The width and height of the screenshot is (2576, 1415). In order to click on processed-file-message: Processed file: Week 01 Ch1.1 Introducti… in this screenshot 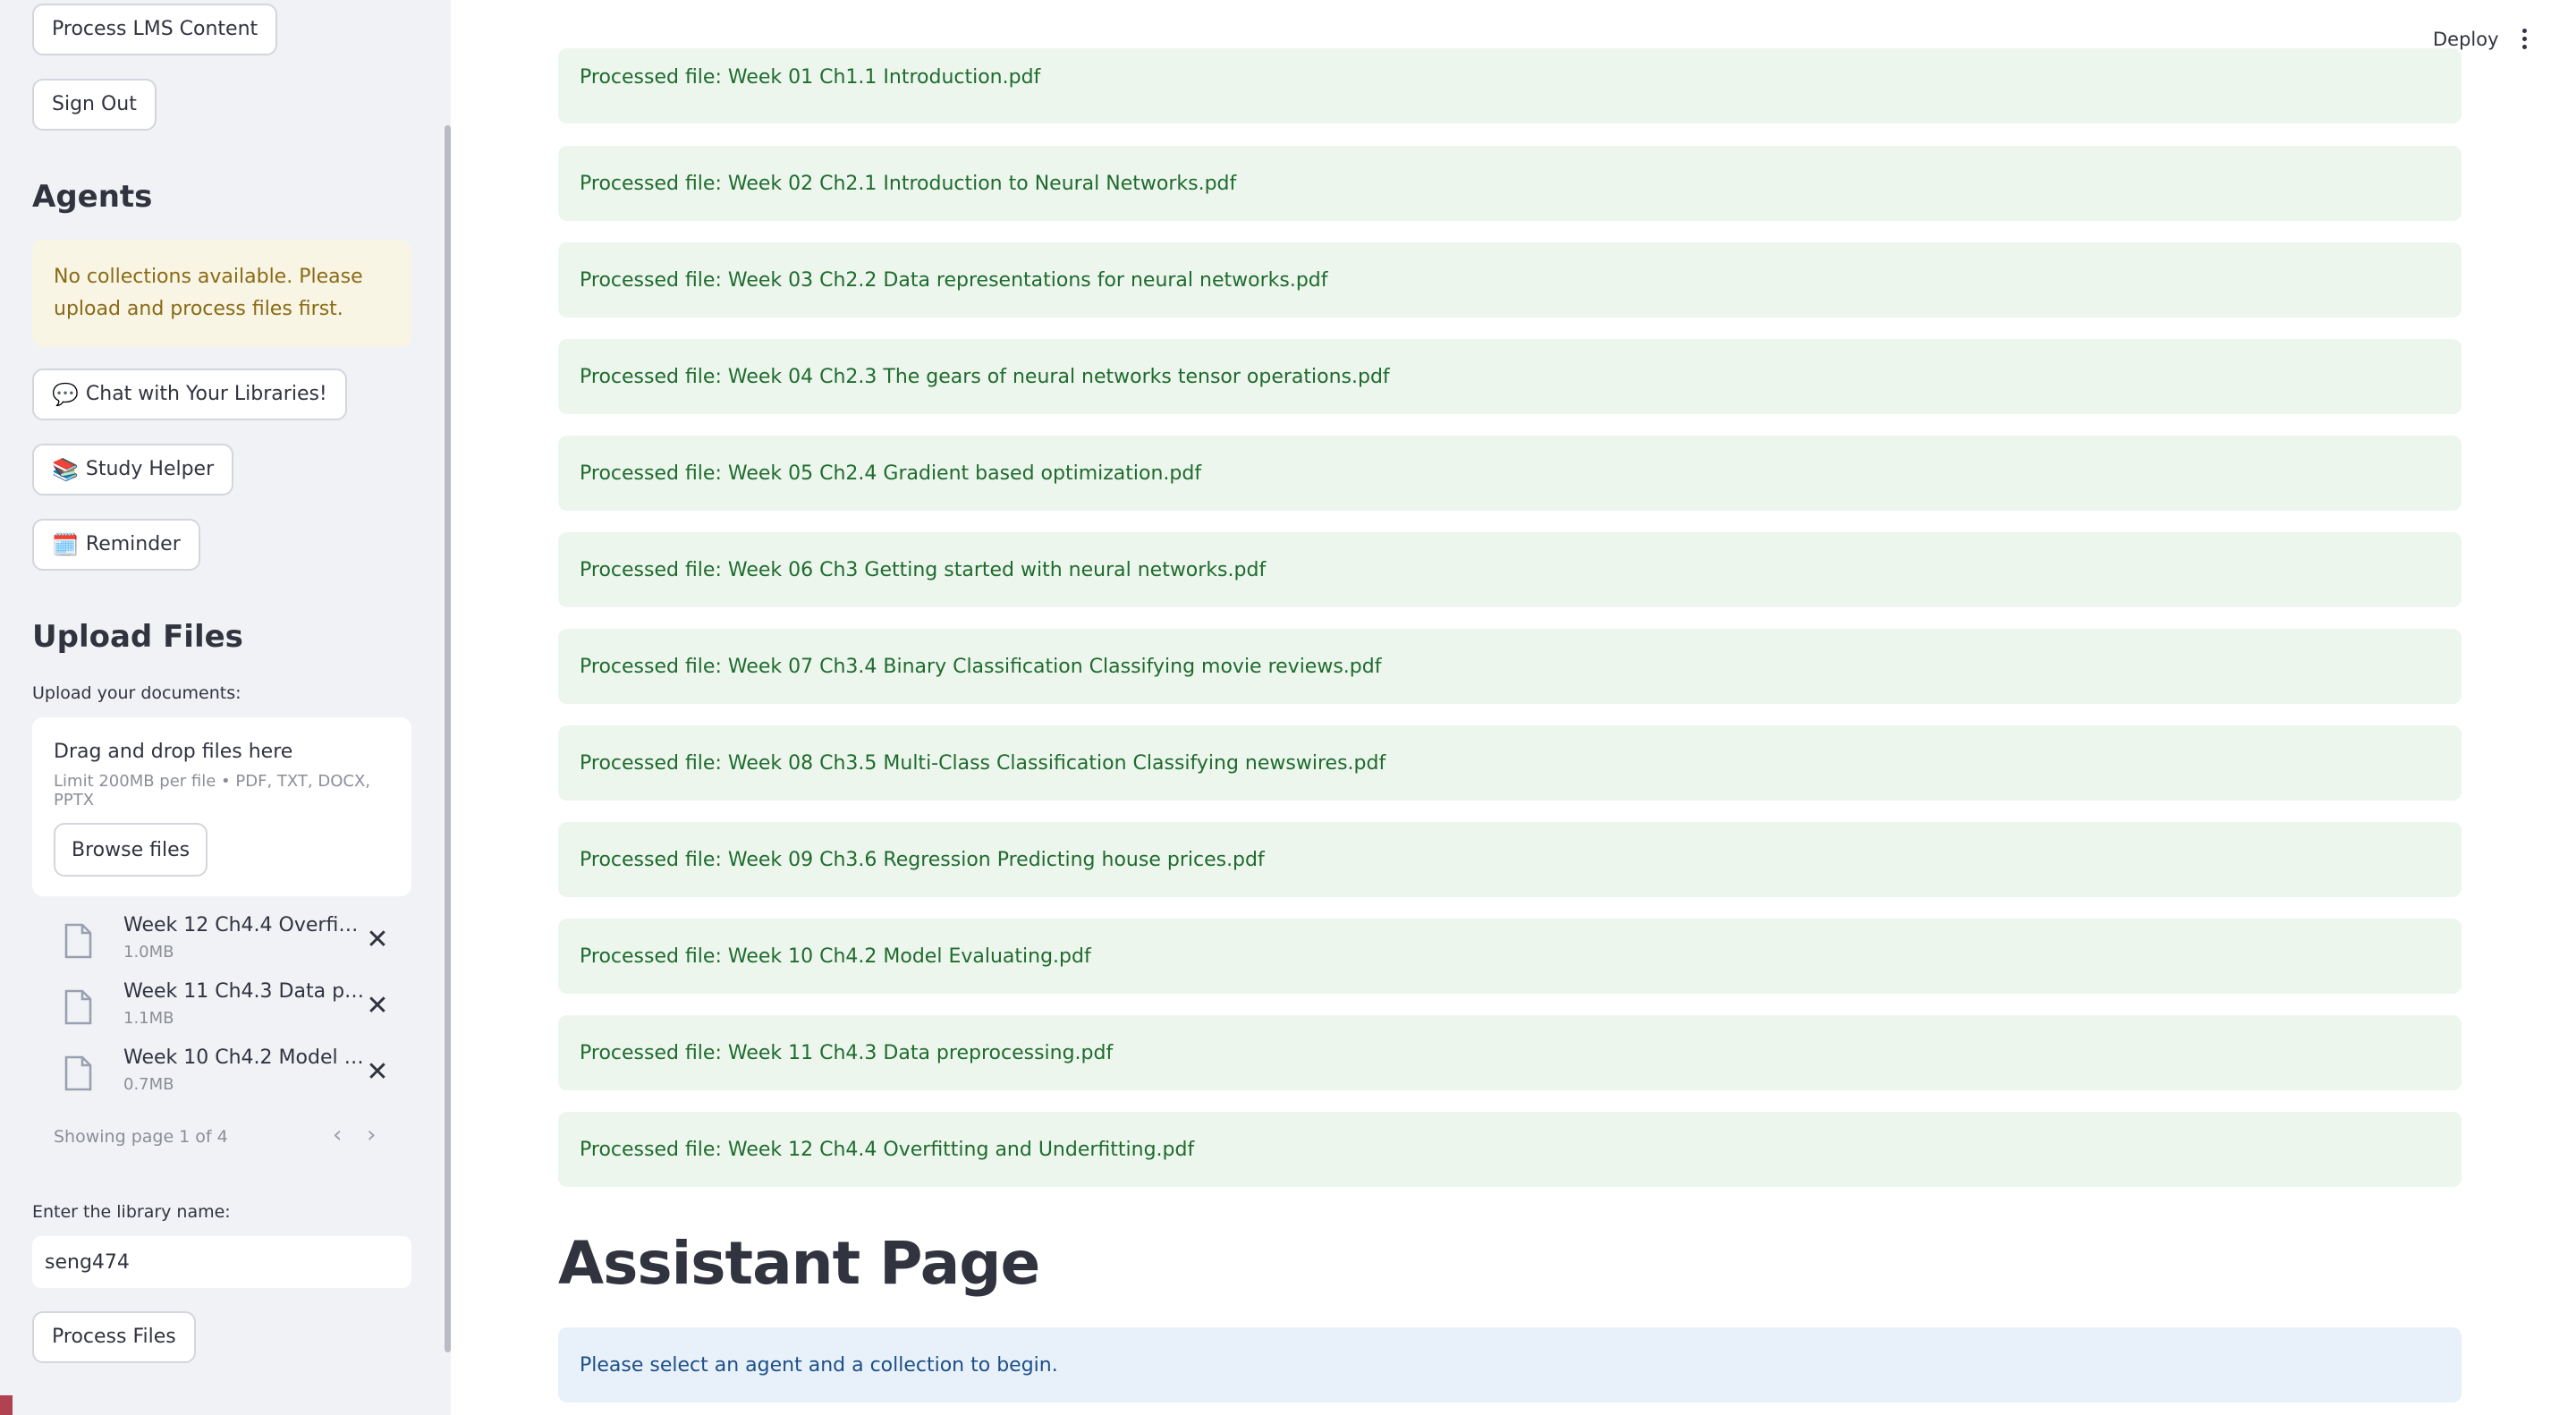, I will do `click(1510, 86)`.